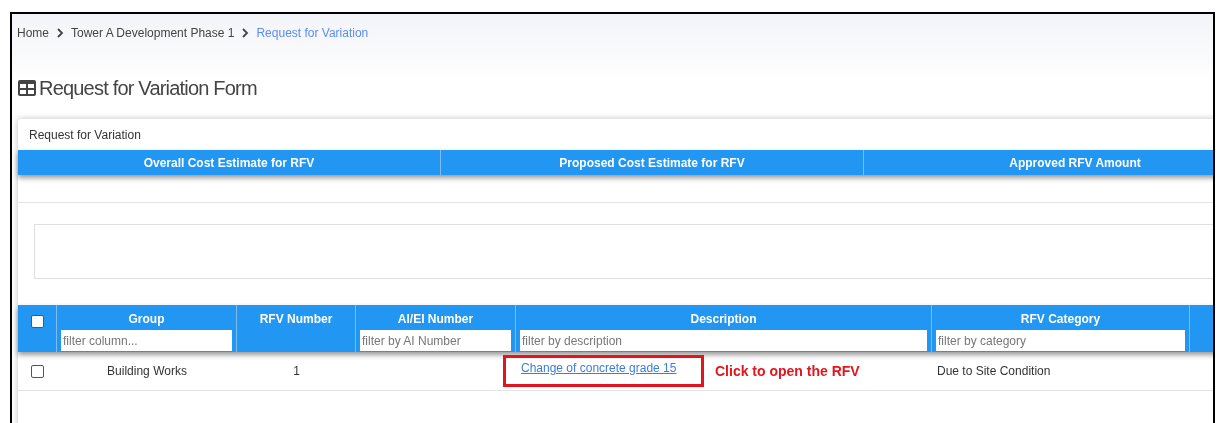 This screenshot has height=423, width=1220. I want to click on filter-field: filter by AI Number, so click(435, 340).